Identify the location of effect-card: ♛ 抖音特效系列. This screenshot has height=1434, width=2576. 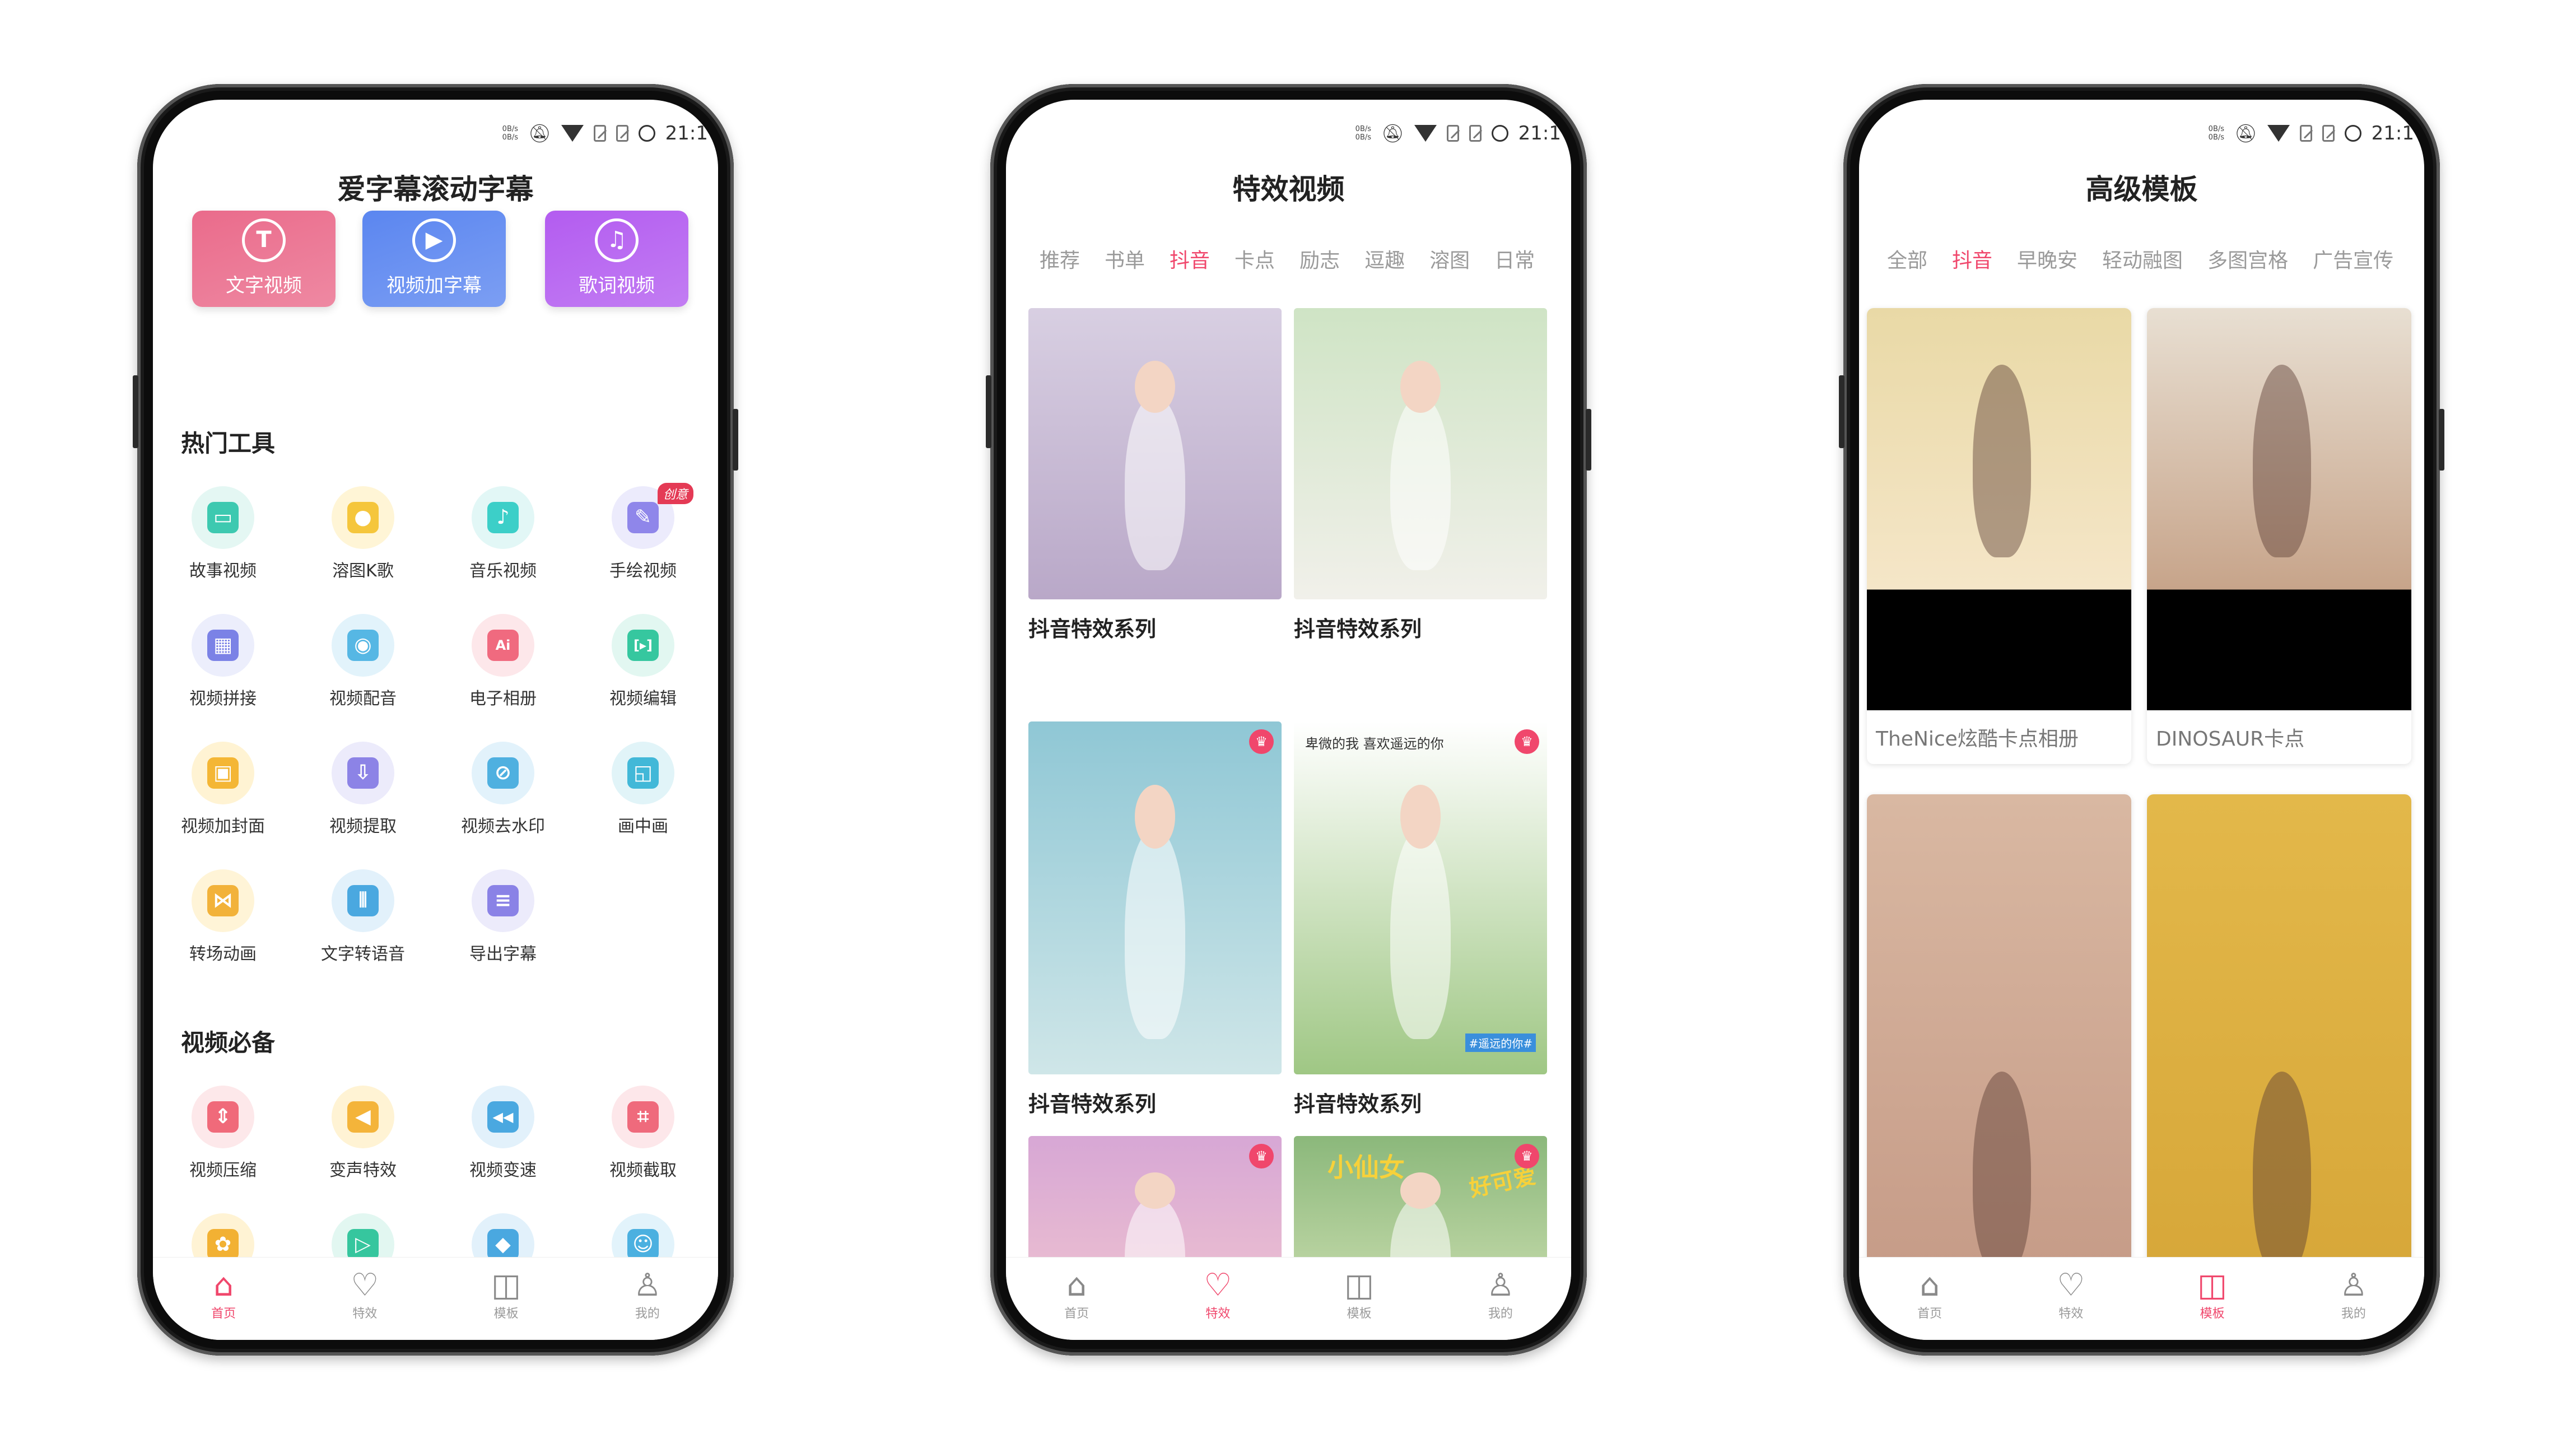
(1155, 919).